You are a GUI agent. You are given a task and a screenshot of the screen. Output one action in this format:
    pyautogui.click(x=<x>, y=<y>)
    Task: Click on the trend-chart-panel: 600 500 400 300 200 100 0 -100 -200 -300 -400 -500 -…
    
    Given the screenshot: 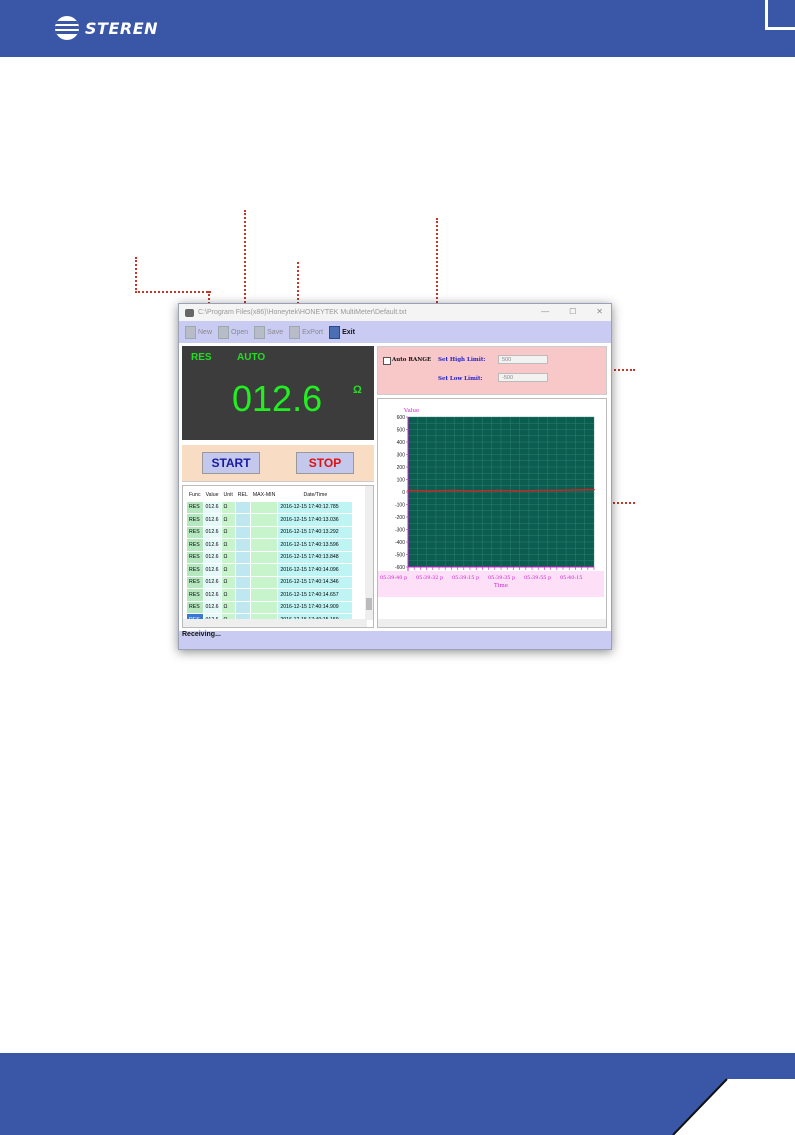 What is the action you would take?
    pyautogui.click(x=492, y=513)
    